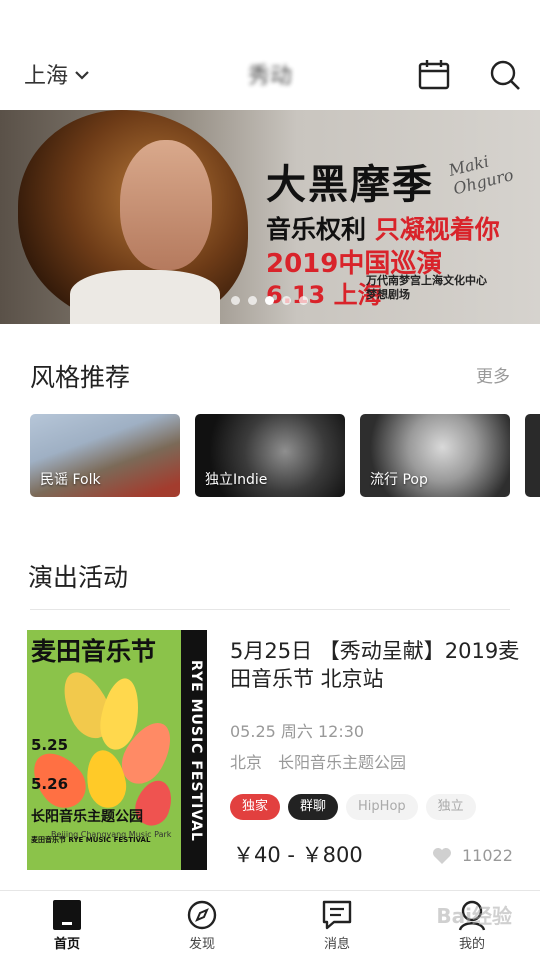 Image resolution: width=540 pixels, height=960 pixels. I want to click on style-card-label: 民谣 Folk, so click(70, 480).